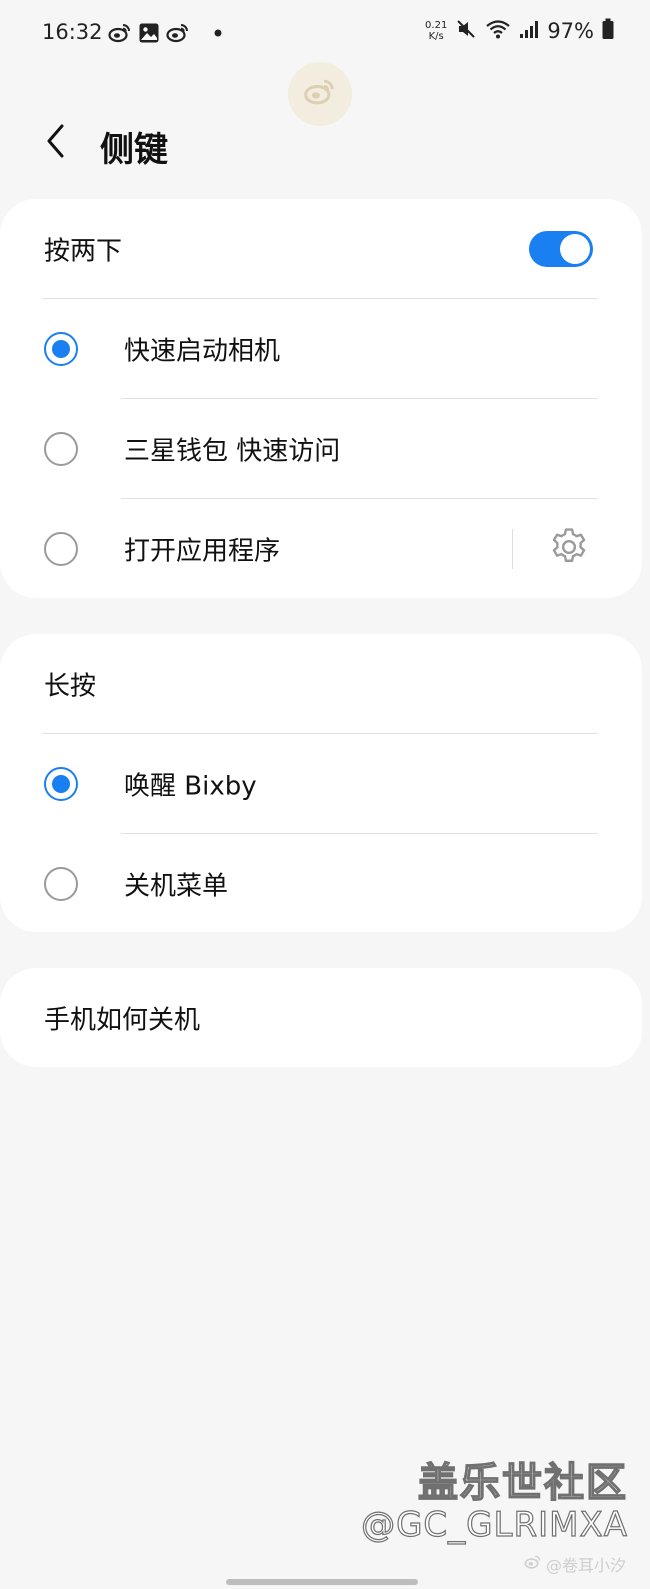  Describe the element at coordinates (149, 33) in the screenshot. I see `gallery-icon` at that location.